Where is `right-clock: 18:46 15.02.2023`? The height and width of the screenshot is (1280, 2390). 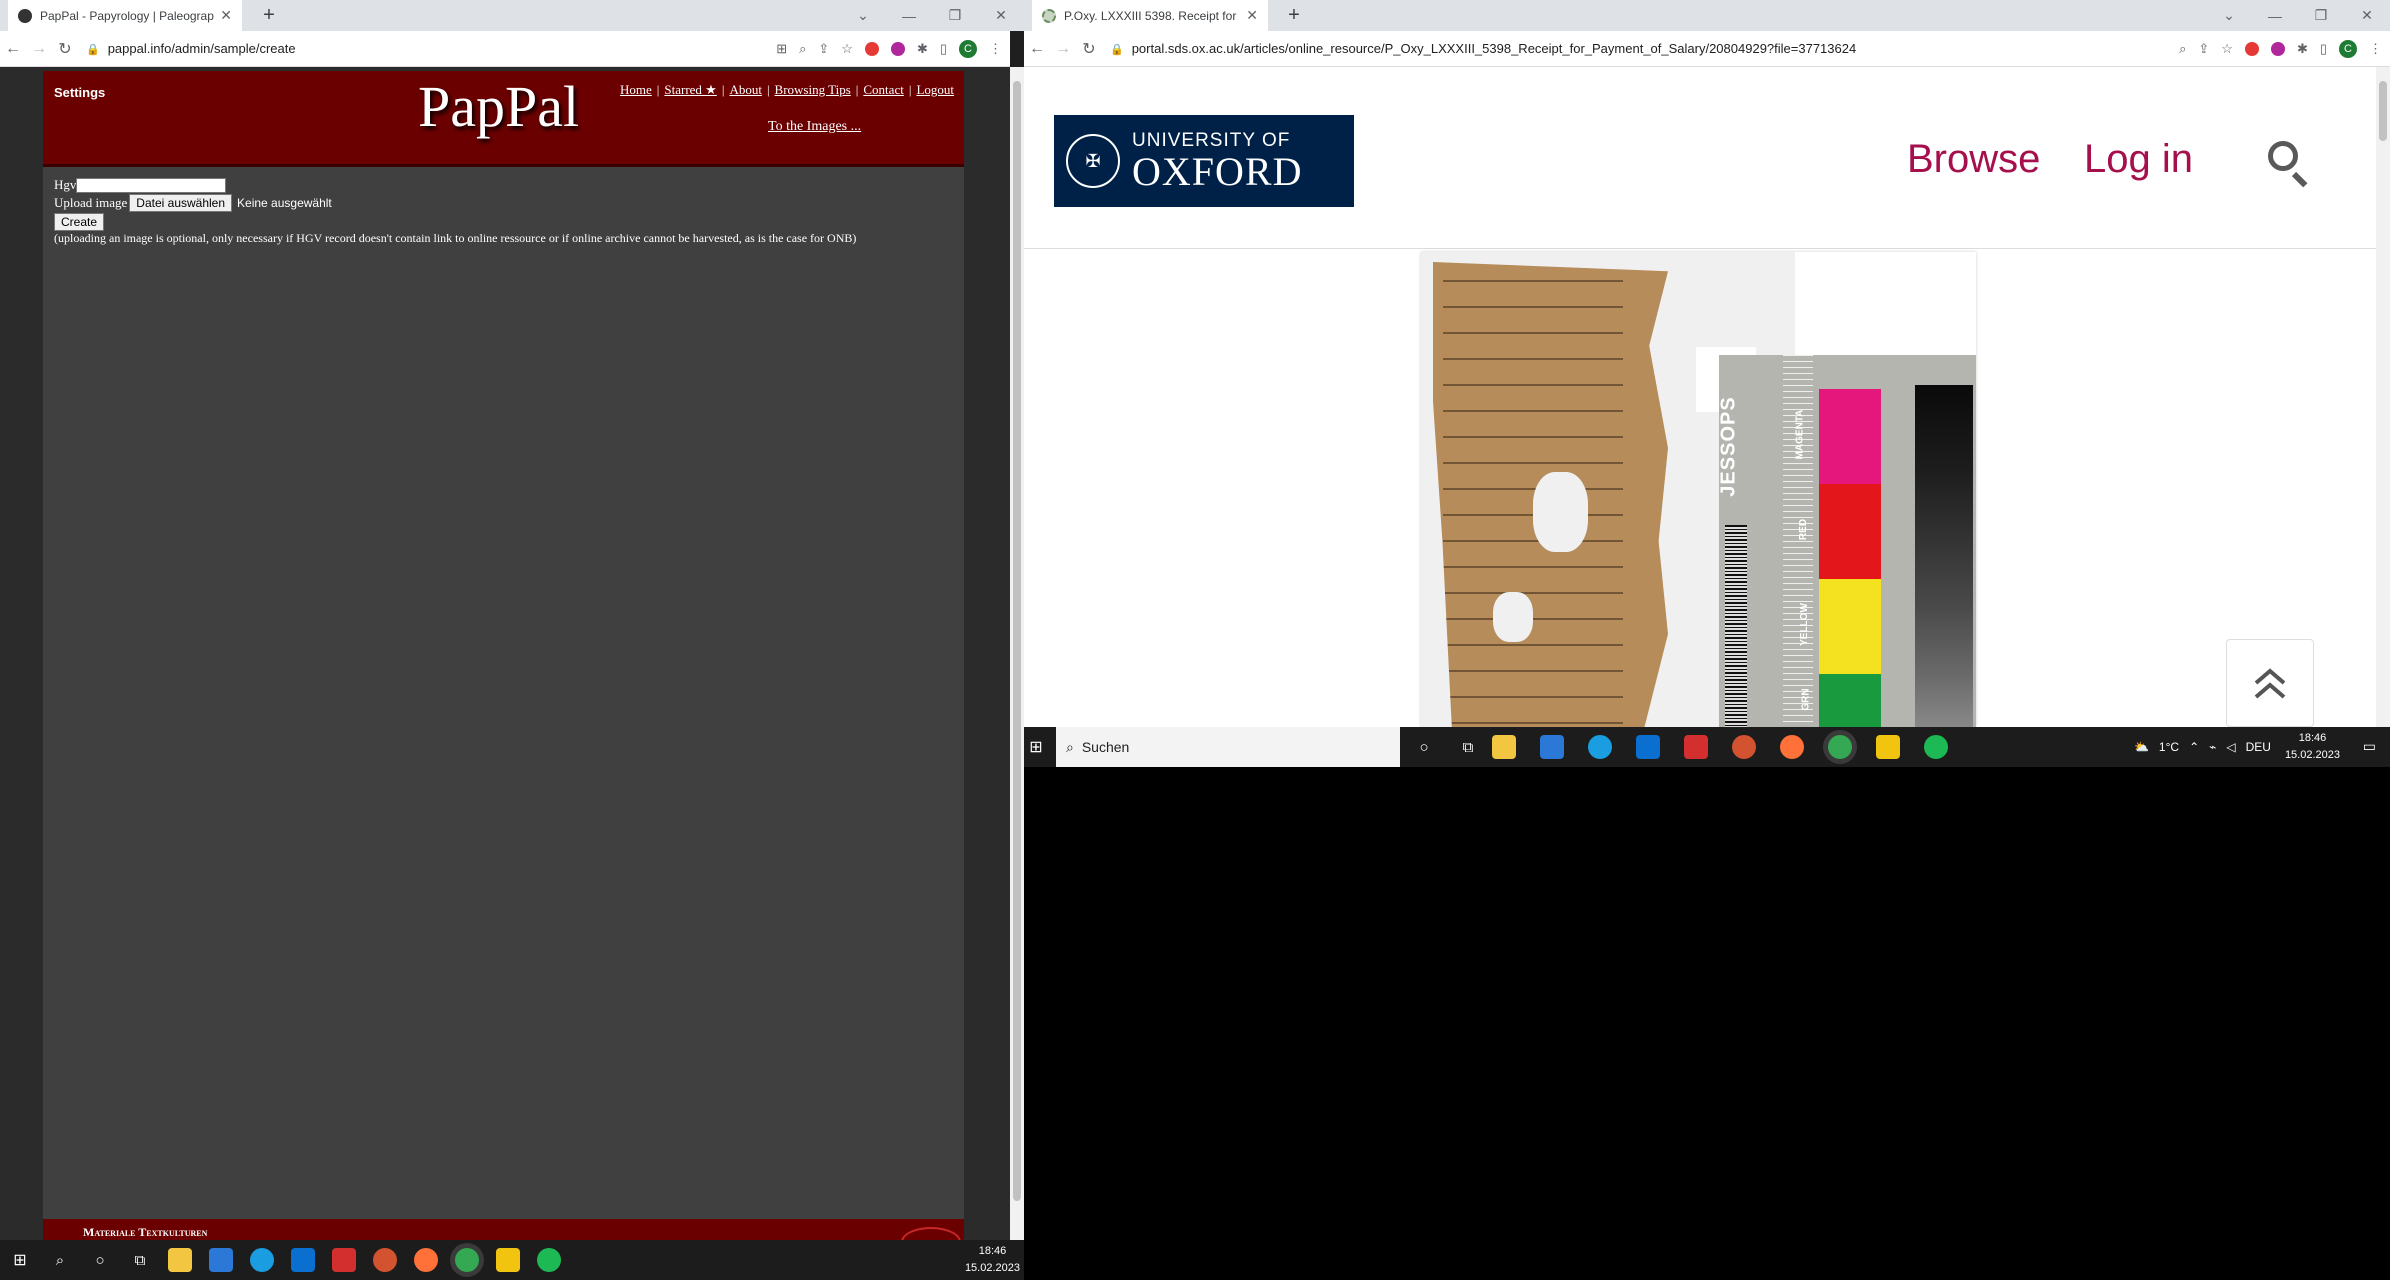 right-clock: 18:46 15.02.2023 is located at coordinates (2312, 747).